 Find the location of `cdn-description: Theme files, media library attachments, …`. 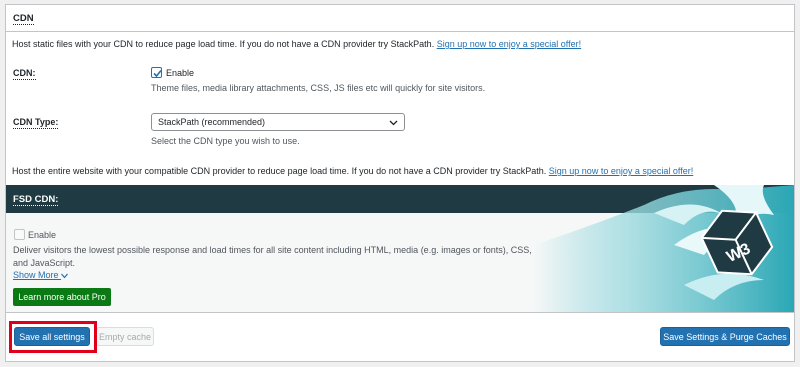

cdn-description: Theme files, media library attachments, … is located at coordinates (318, 88).